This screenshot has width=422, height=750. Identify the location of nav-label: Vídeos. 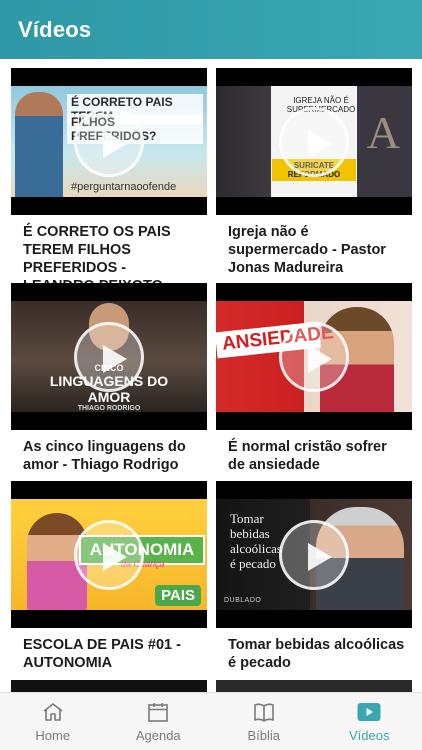
(369, 735).